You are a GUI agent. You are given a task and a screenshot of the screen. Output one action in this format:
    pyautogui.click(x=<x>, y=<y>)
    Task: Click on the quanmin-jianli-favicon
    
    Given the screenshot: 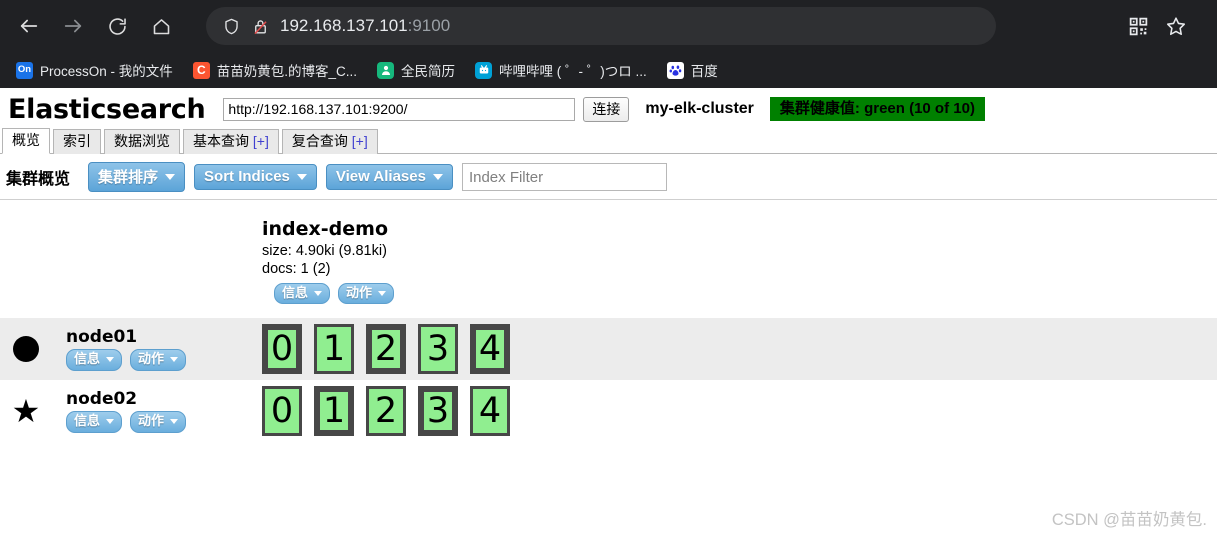 What is the action you would take?
    pyautogui.click(x=386, y=70)
    